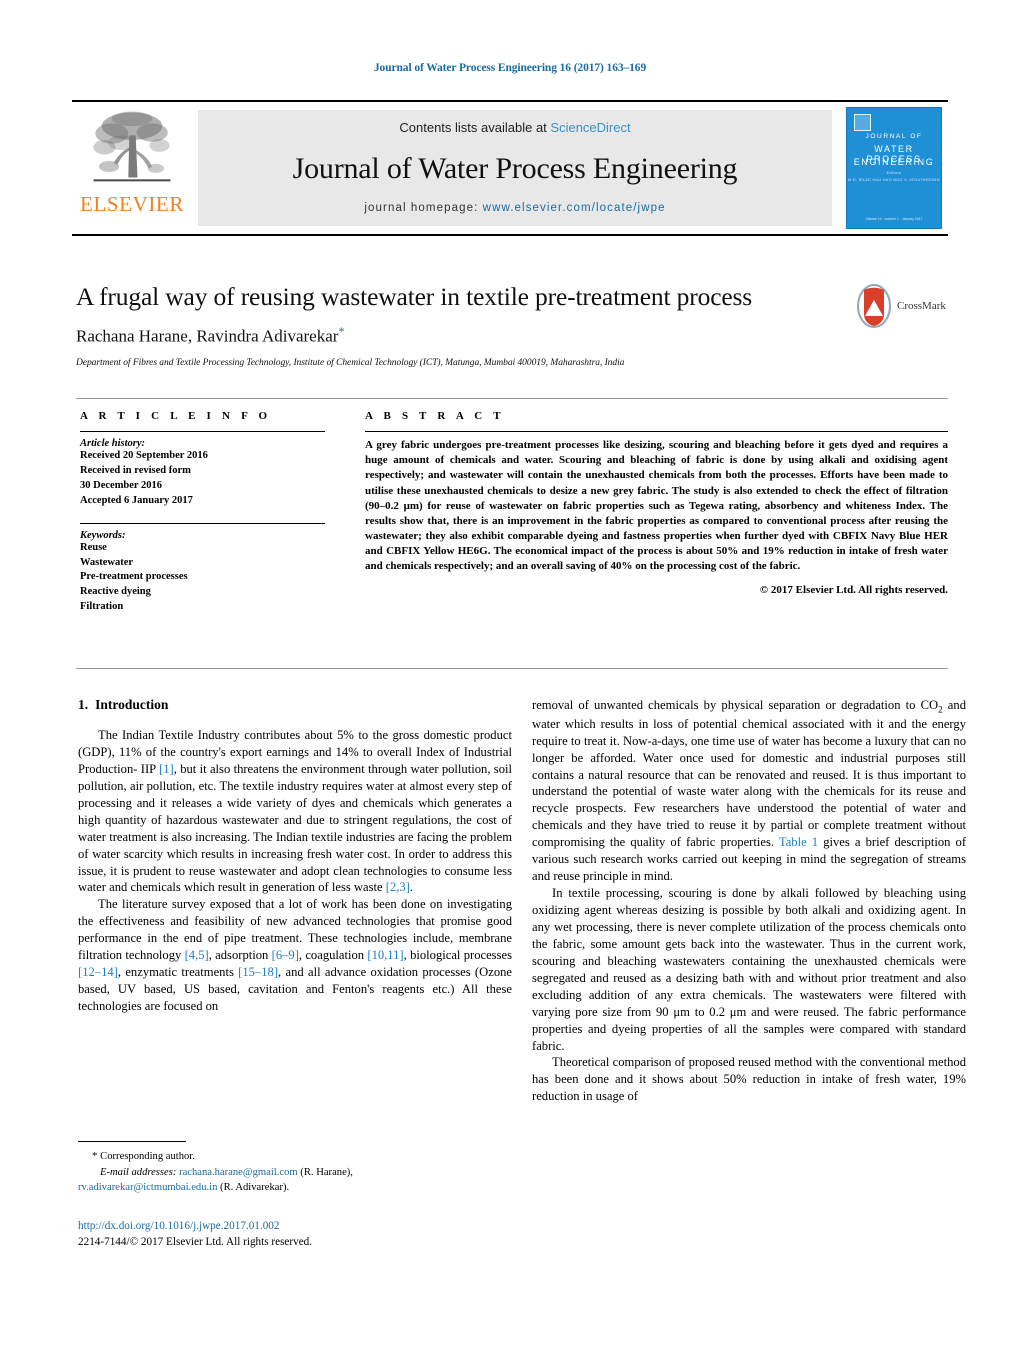  Describe the element at coordinates (423, 208) in the screenshot. I see `homepage-prefix: journal homepage:` at that location.